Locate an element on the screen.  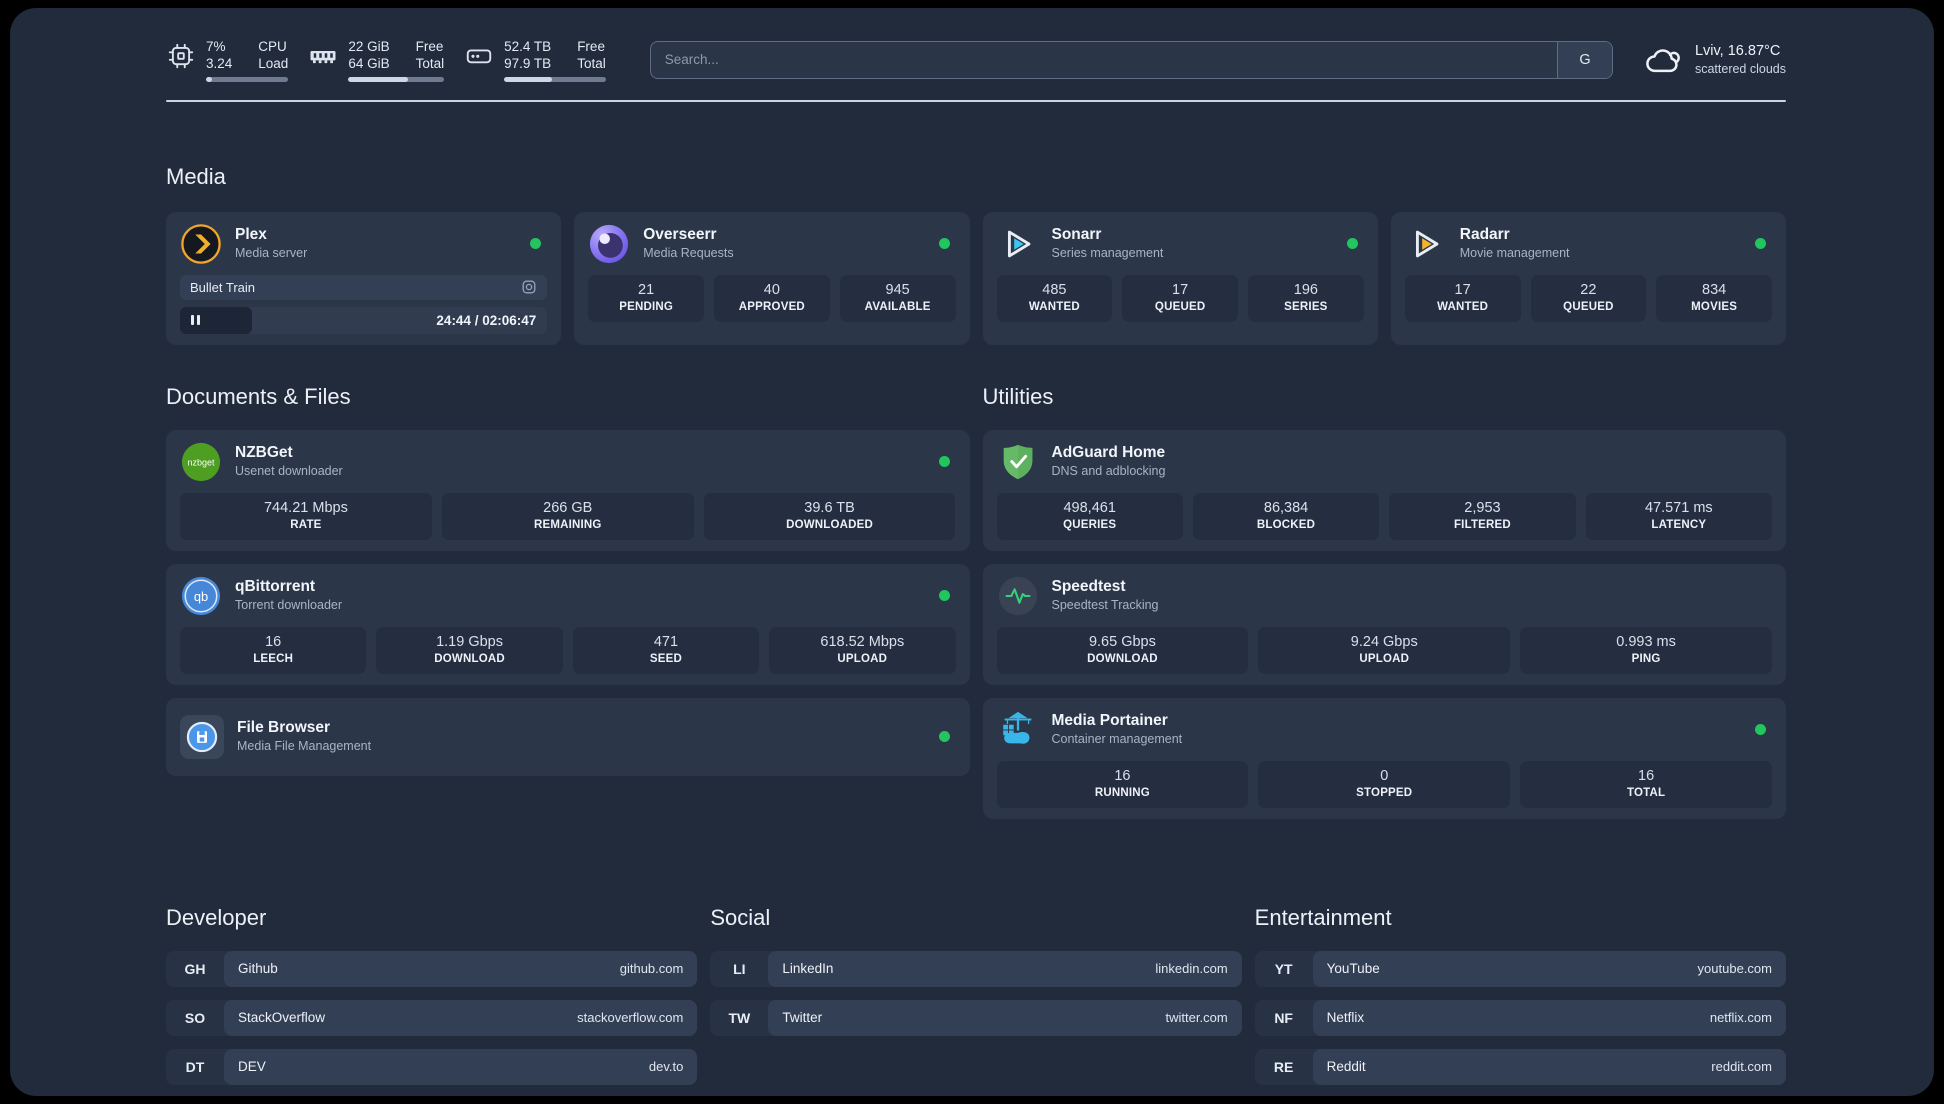
bookmark-bar: Reddit reddit.com is located at coordinates (1549, 1066).